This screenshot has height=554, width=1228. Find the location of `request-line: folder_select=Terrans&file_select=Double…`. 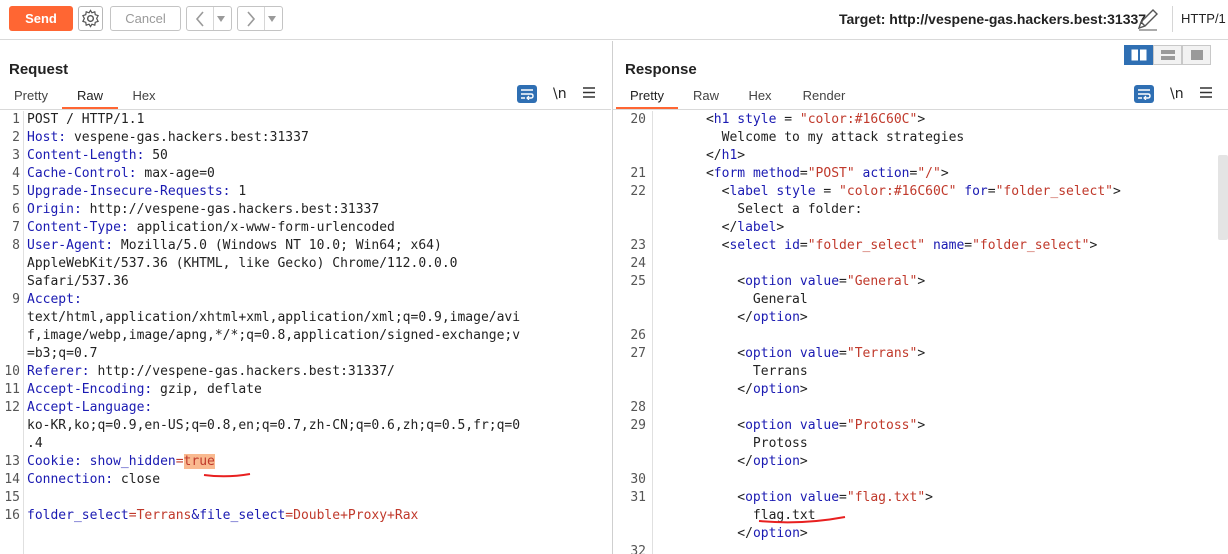

request-line: folder_select=Terrans&file_select=Double… is located at coordinates (273, 516).